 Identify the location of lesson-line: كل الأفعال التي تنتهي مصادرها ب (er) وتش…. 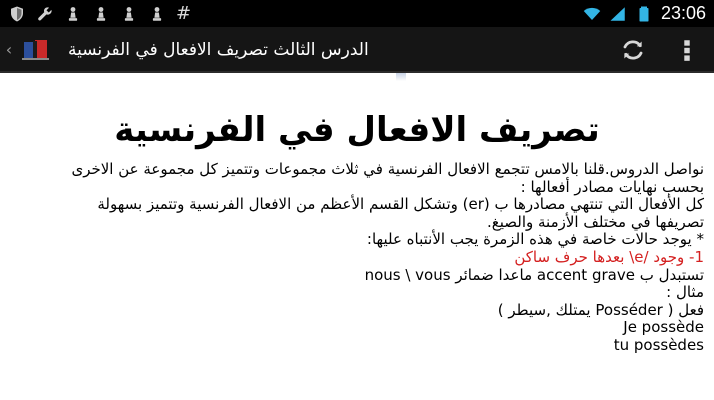
(400, 204).